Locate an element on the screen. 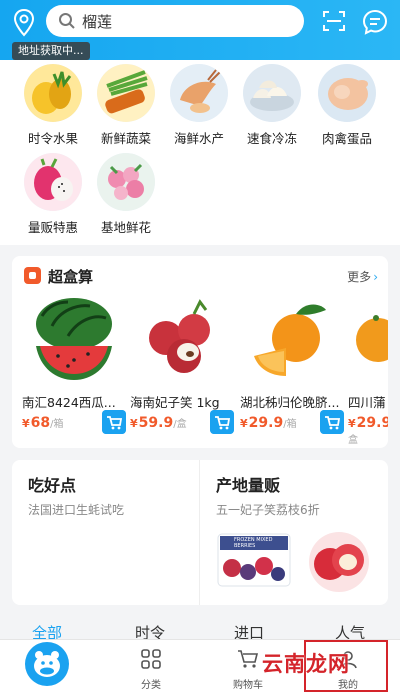  more-label: 更多 is located at coordinates (359, 277).